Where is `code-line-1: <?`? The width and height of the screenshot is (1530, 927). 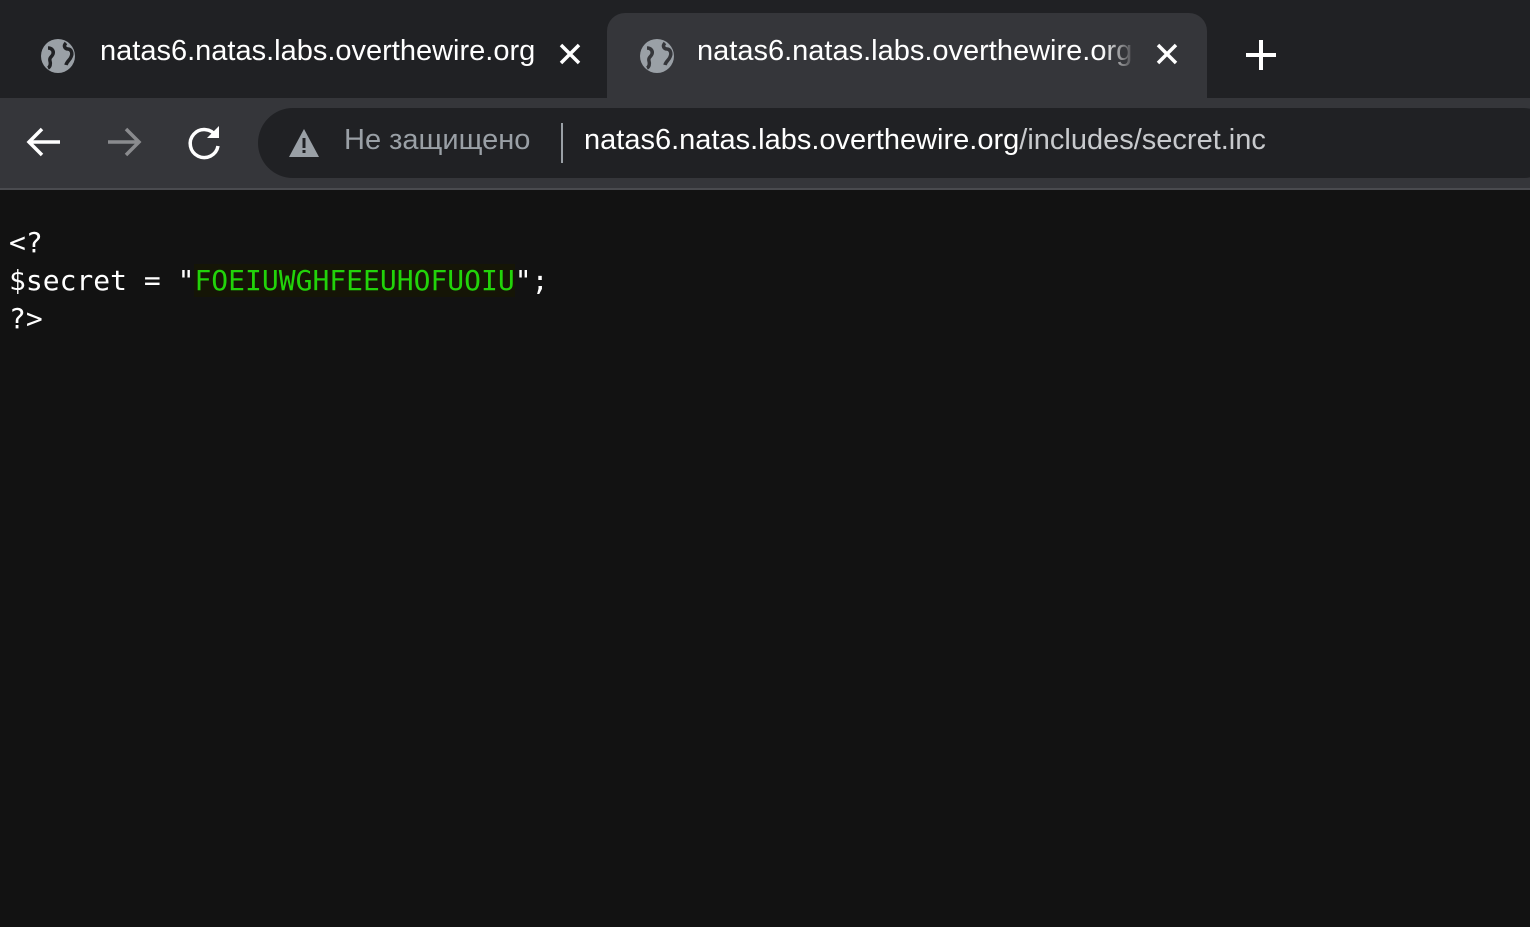
code-line-1: <? is located at coordinates (26, 242).